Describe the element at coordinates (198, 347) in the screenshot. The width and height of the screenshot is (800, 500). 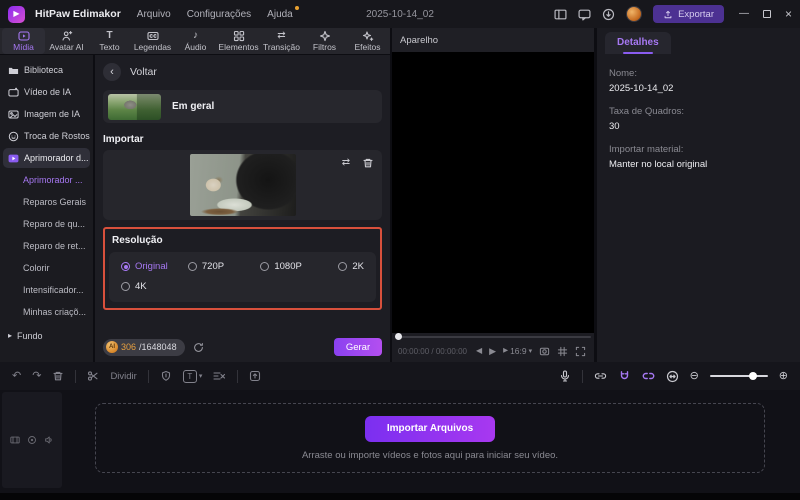
I see `refresh-credits-icon` at that location.